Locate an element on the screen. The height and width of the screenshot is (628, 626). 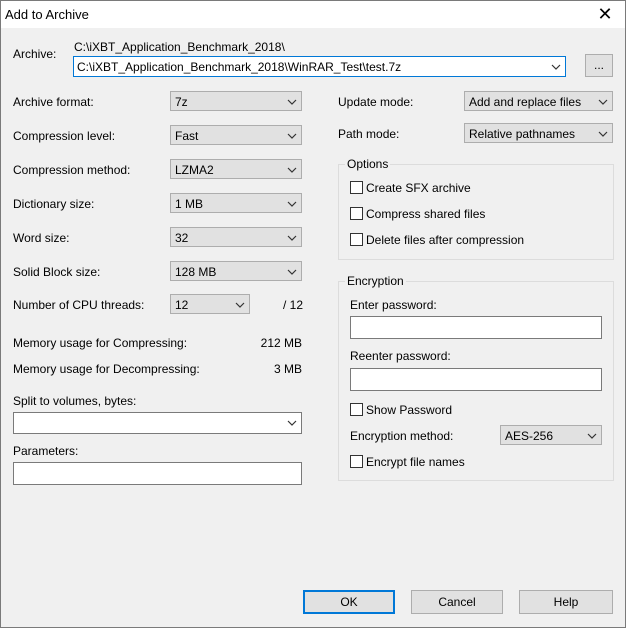
archive-format-value: 7z is located at coordinates (181, 102).